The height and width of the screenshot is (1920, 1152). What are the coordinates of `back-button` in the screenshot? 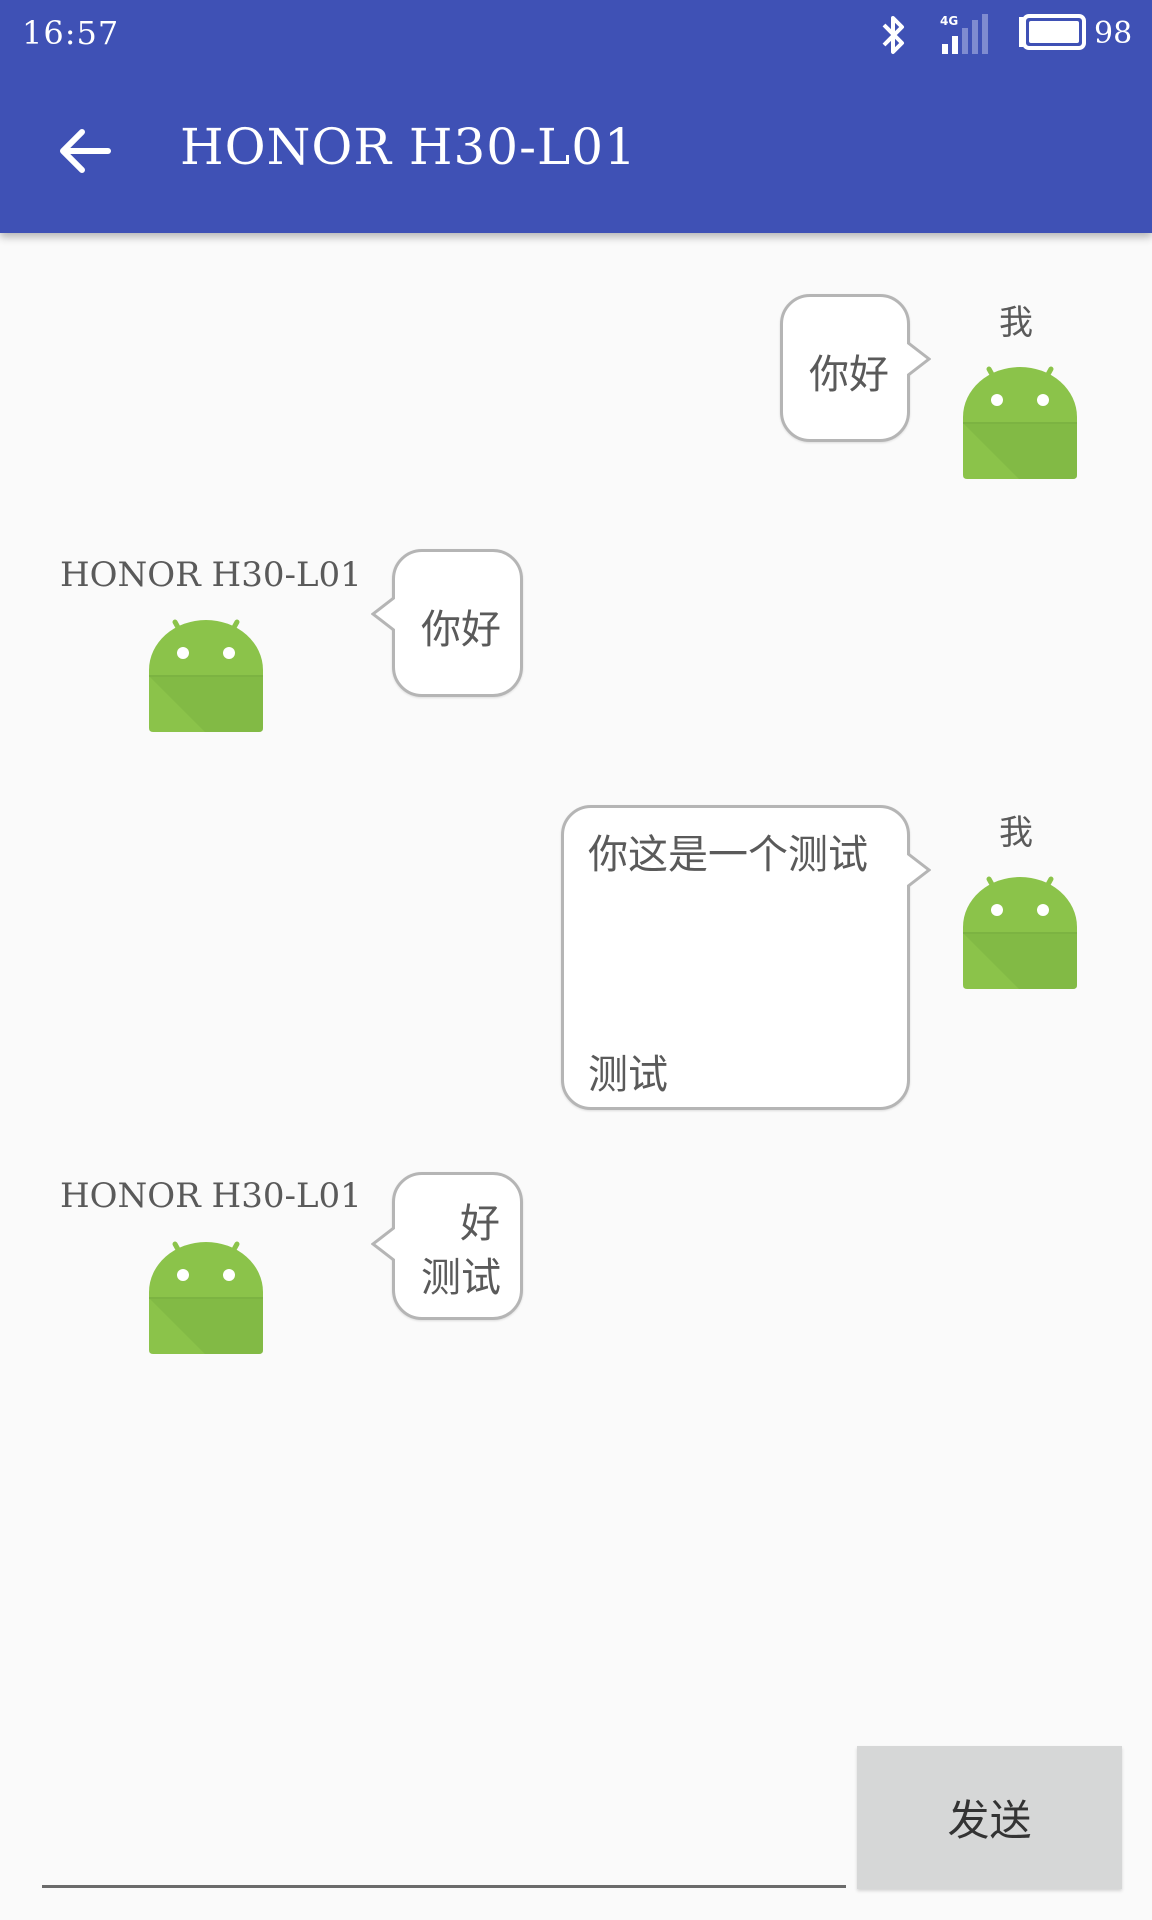 It's located at (85, 151).